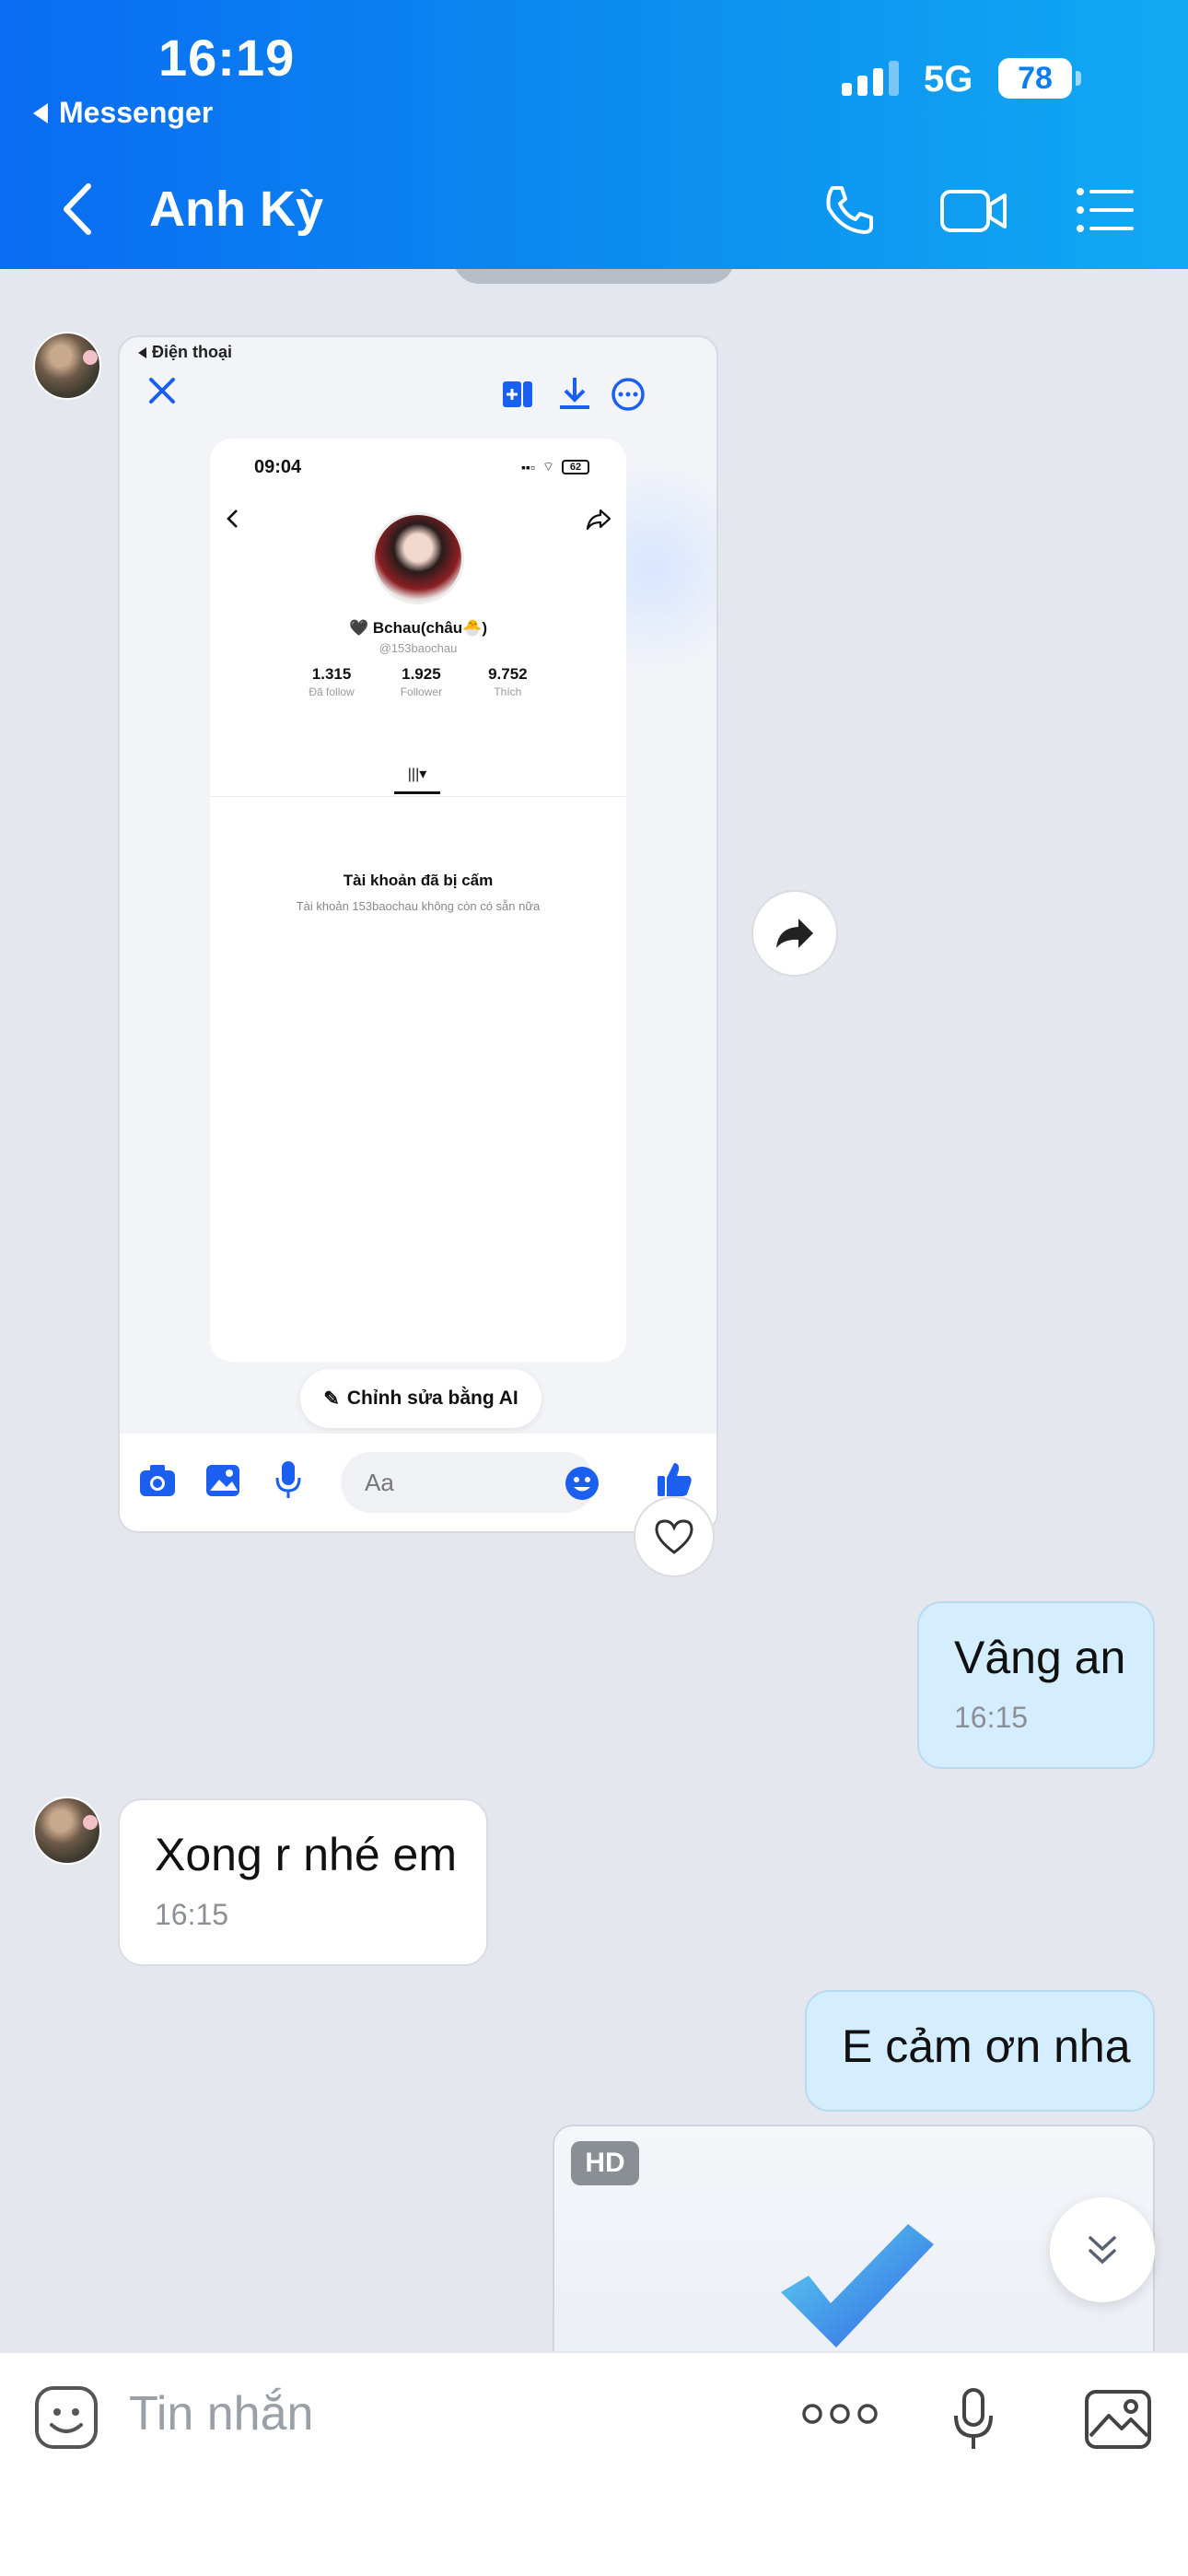  What do you see at coordinates (232, 518) in the screenshot?
I see `back-chevron-icon` at bounding box center [232, 518].